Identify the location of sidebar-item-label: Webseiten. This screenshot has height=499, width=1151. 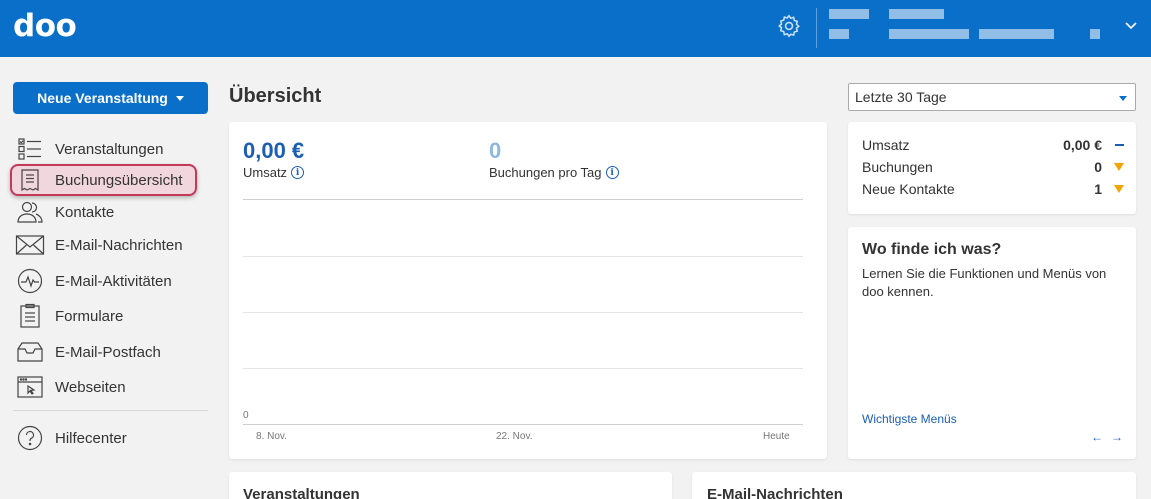
(90, 387).